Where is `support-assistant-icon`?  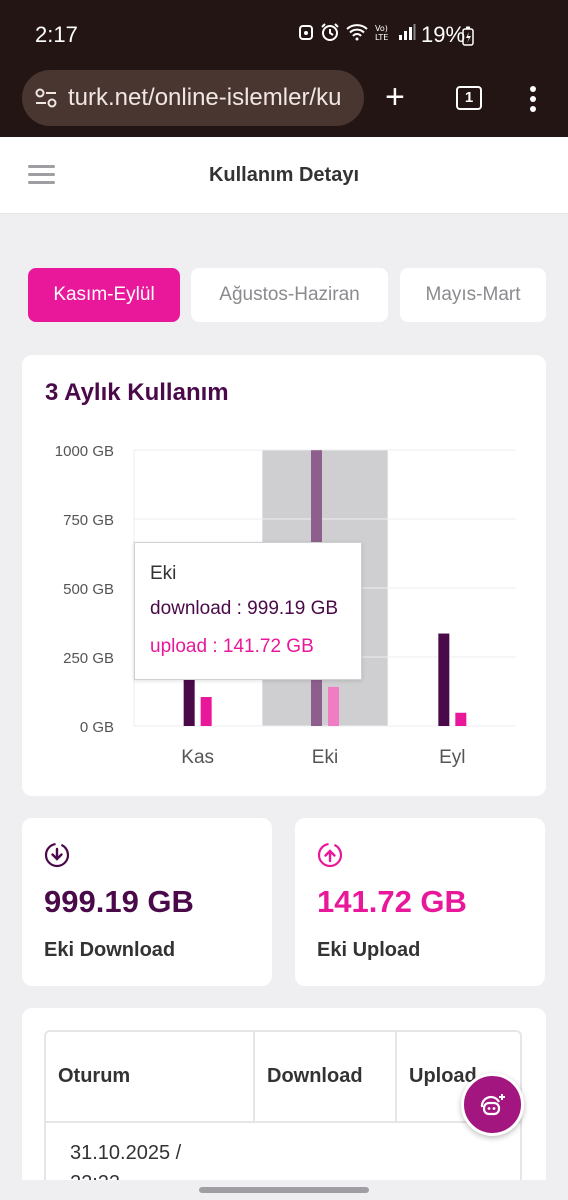 support-assistant-icon is located at coordinates (492, 1104).